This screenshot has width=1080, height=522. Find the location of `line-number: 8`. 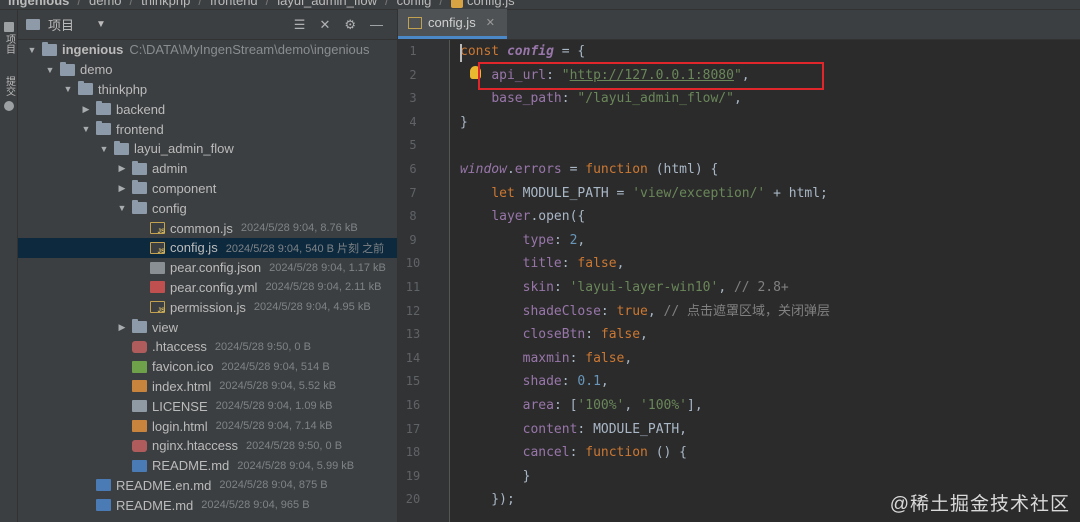

line-number: 8 is located at coordinates (413, 216).